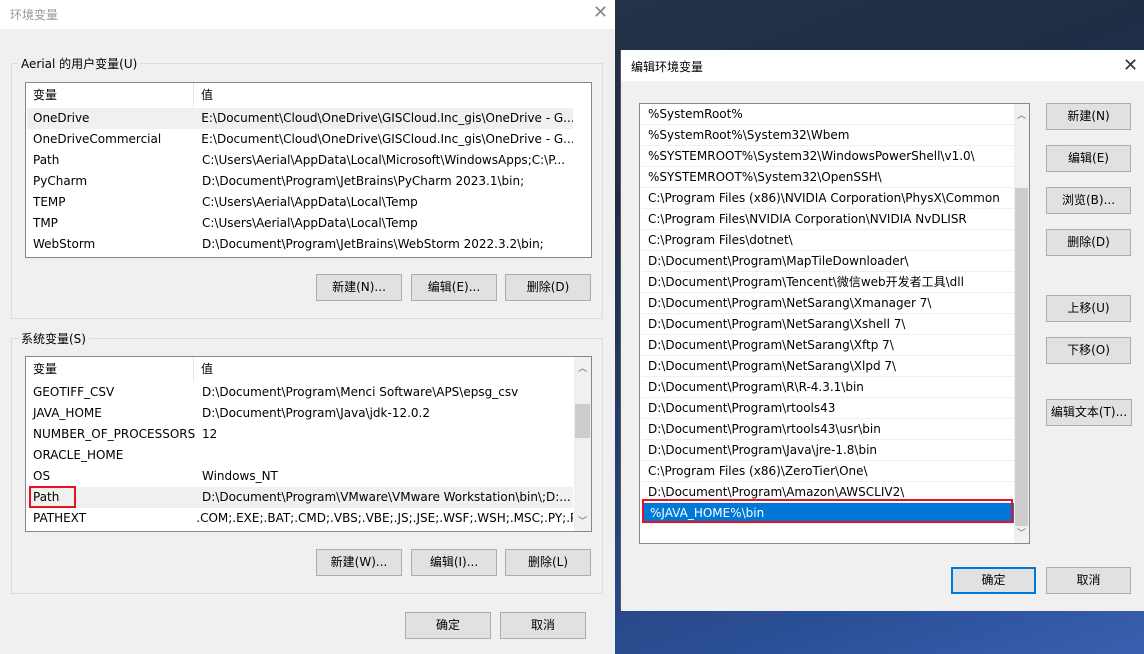  What do you see at coordinates (52, 497) in the screenshot?
I see `path-highlight-box` at bounding box center [52, 497].